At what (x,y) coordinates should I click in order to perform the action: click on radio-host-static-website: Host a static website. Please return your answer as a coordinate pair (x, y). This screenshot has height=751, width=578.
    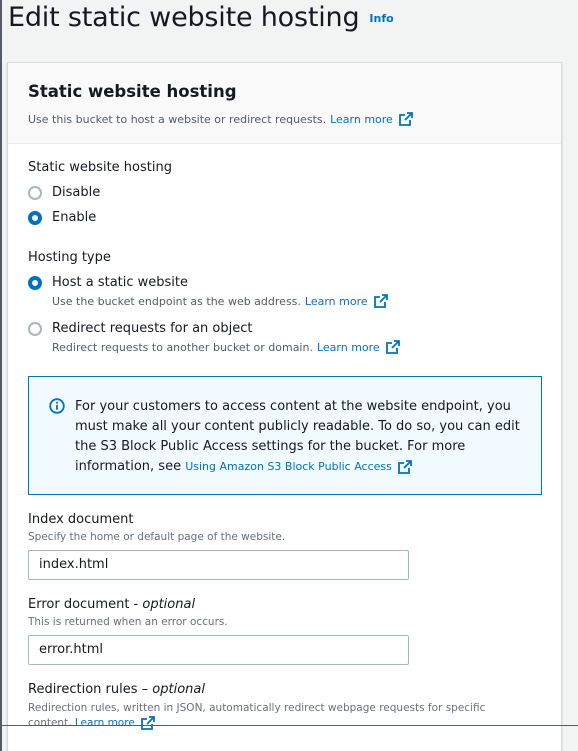
    Looking at the image, I should click on (108, 282).